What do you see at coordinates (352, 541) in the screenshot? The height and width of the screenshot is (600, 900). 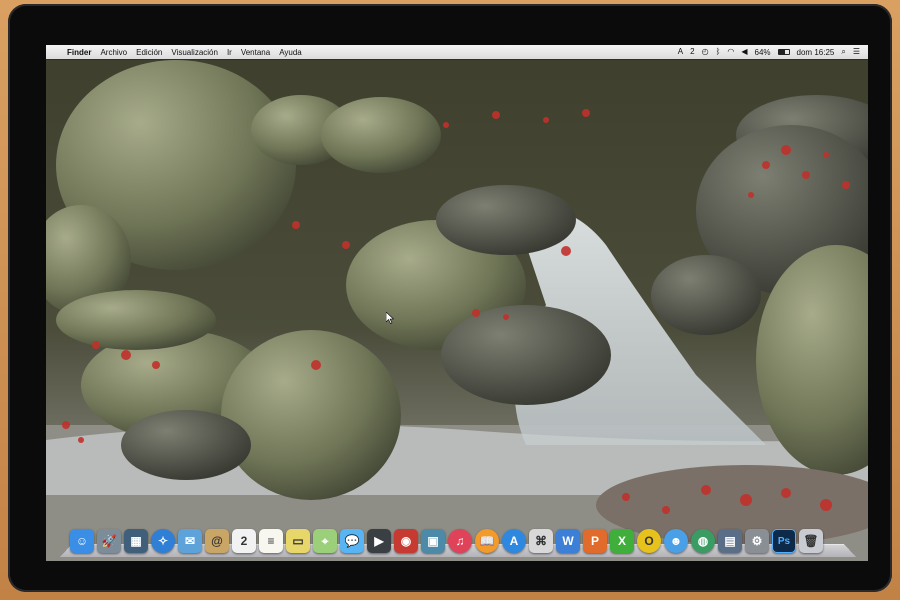 I see `dock-messages-icon: 💬` at bounding box center [352, 541].